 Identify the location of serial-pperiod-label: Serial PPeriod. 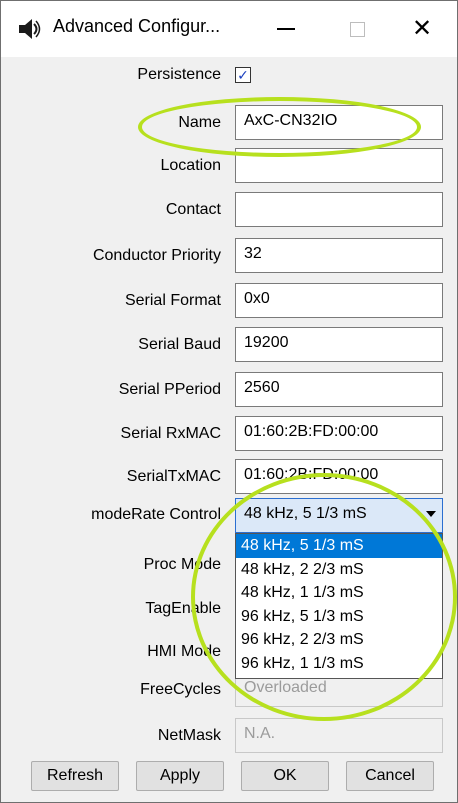
(169, 389).